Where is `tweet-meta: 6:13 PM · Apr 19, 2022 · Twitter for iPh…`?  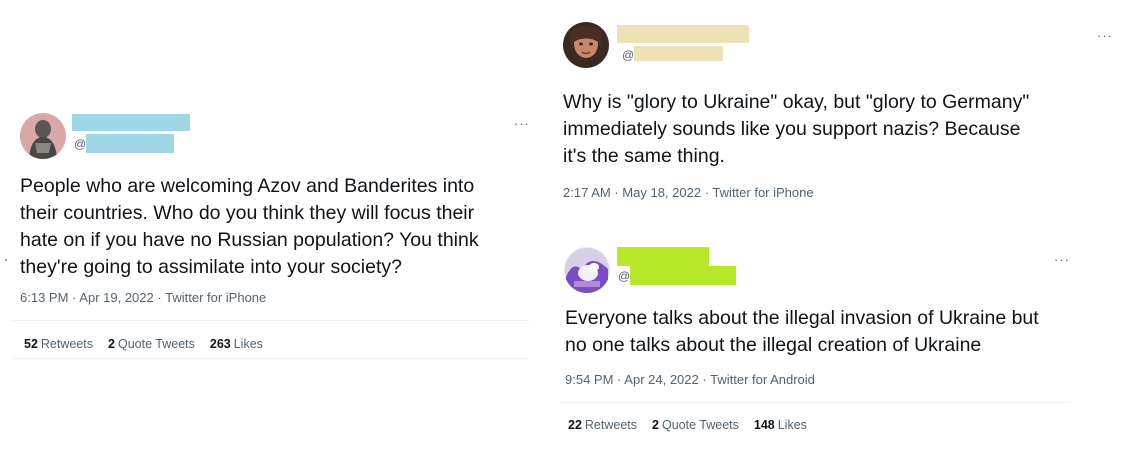 tweet-meta: 6:13 PM · Apr 19, 2022 · Twitter for iPh… is located at coordinates (143, 297).